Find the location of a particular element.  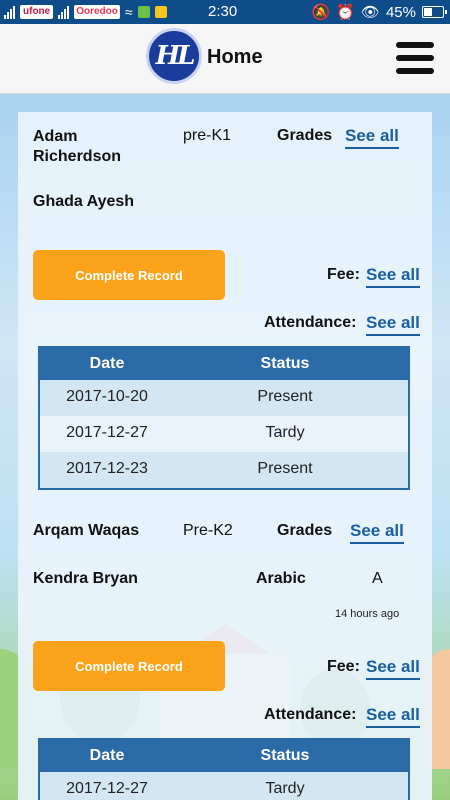

mute-bell-icon: 🔕 is located at coordinates (321, 12).